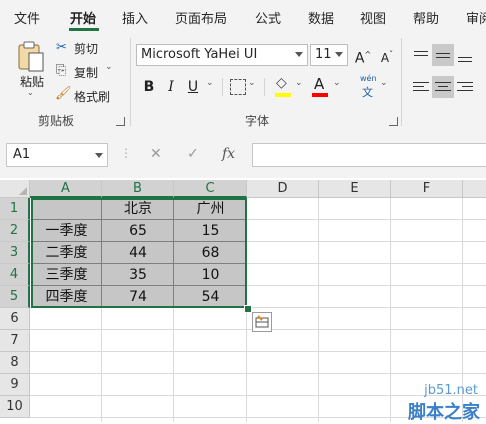  Describe the element at coordinates (15, 385) in the screenshot. I see `row-header-9: 9` at that location.